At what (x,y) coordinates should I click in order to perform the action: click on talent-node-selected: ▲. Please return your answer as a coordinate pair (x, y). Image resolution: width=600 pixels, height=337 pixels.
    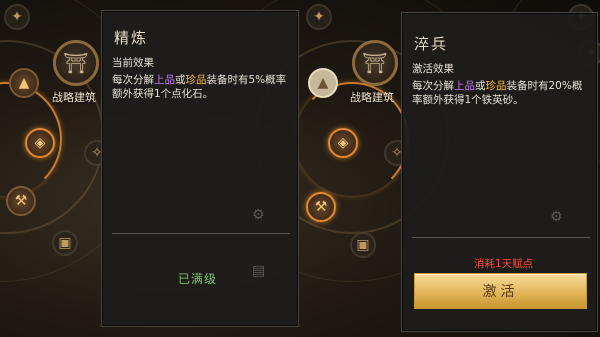
    Looking at the image, I should click on (323, 83).